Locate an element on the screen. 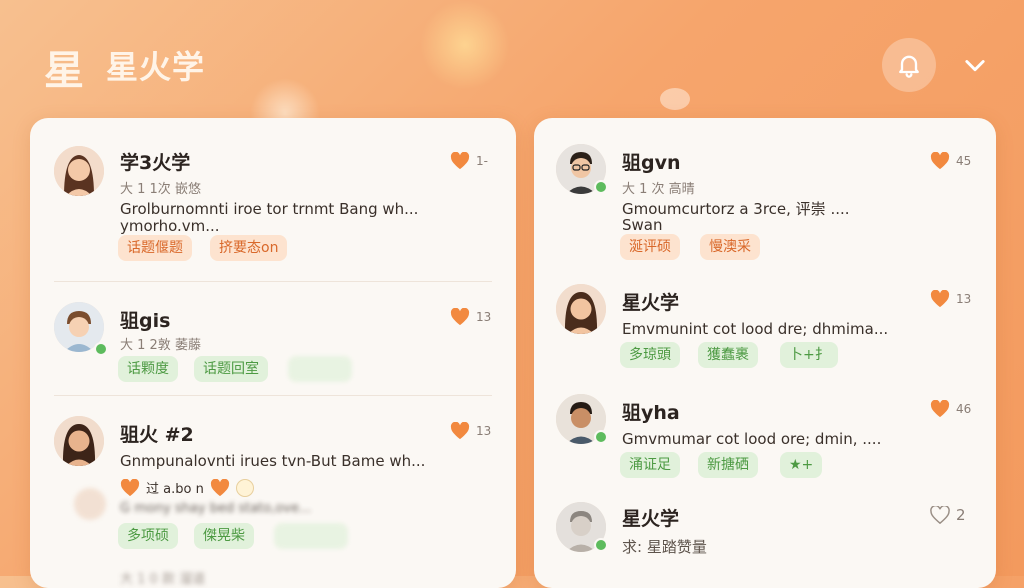  notification-button is located at coordinates (909, 65).